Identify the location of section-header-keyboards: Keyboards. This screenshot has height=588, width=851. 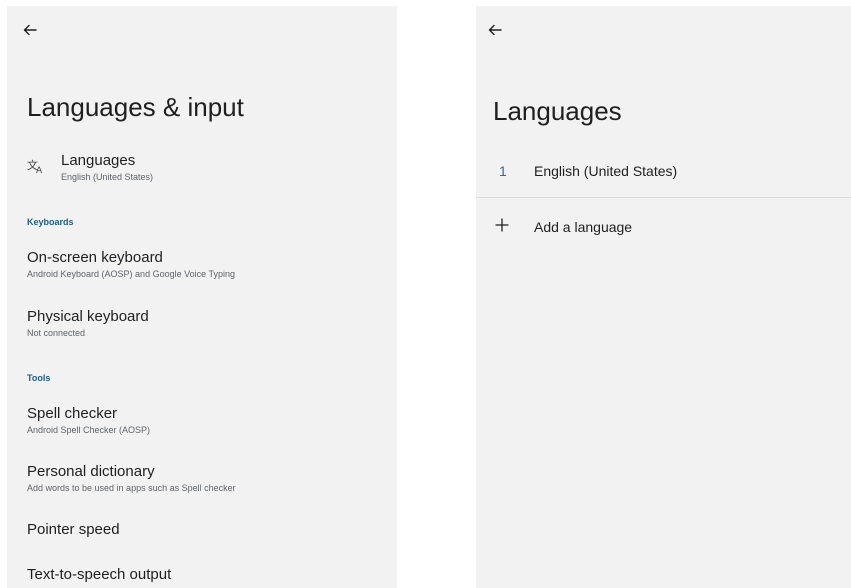
(50, 222).